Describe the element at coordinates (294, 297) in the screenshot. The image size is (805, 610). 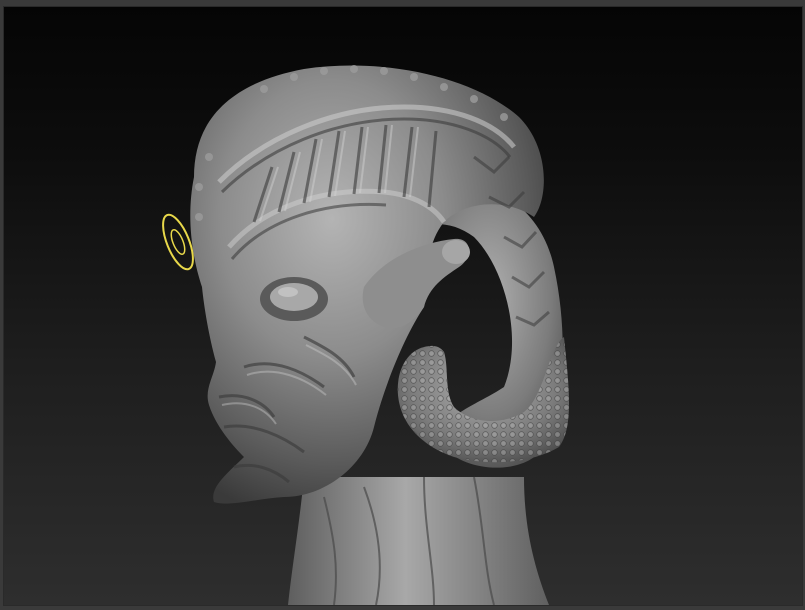
I see `eye` at that location.